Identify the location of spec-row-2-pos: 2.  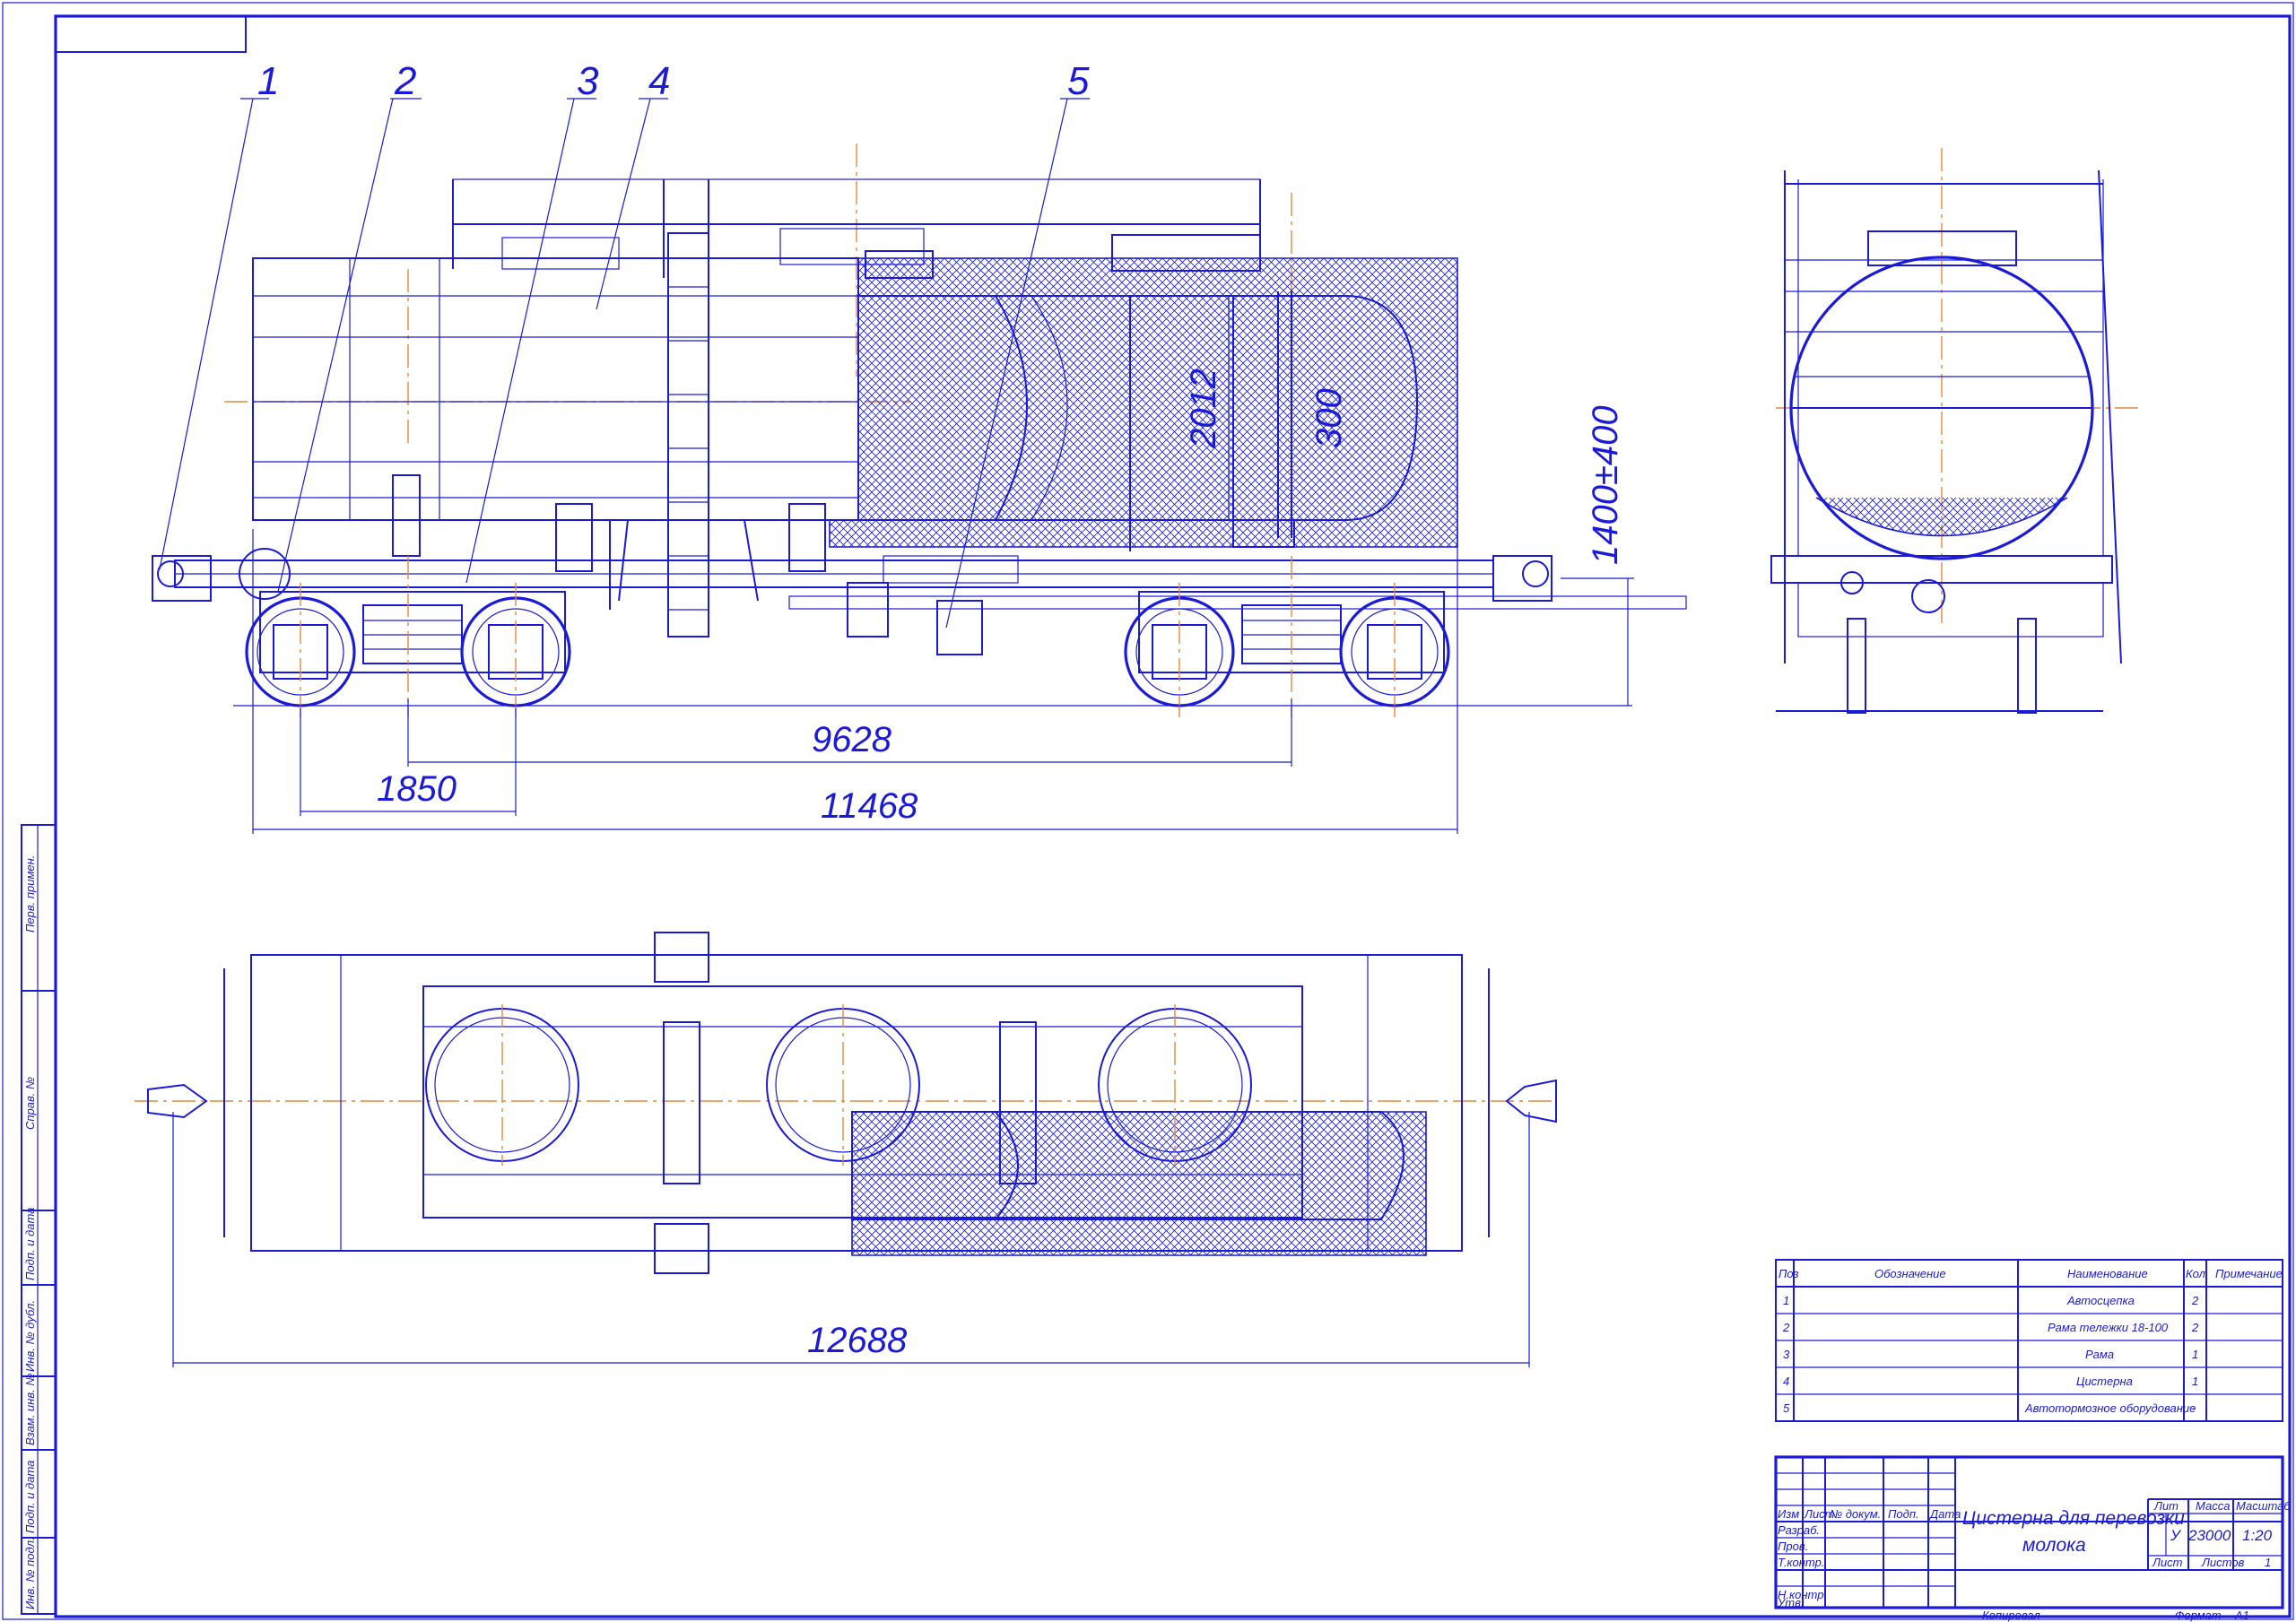
(1786, 1327).